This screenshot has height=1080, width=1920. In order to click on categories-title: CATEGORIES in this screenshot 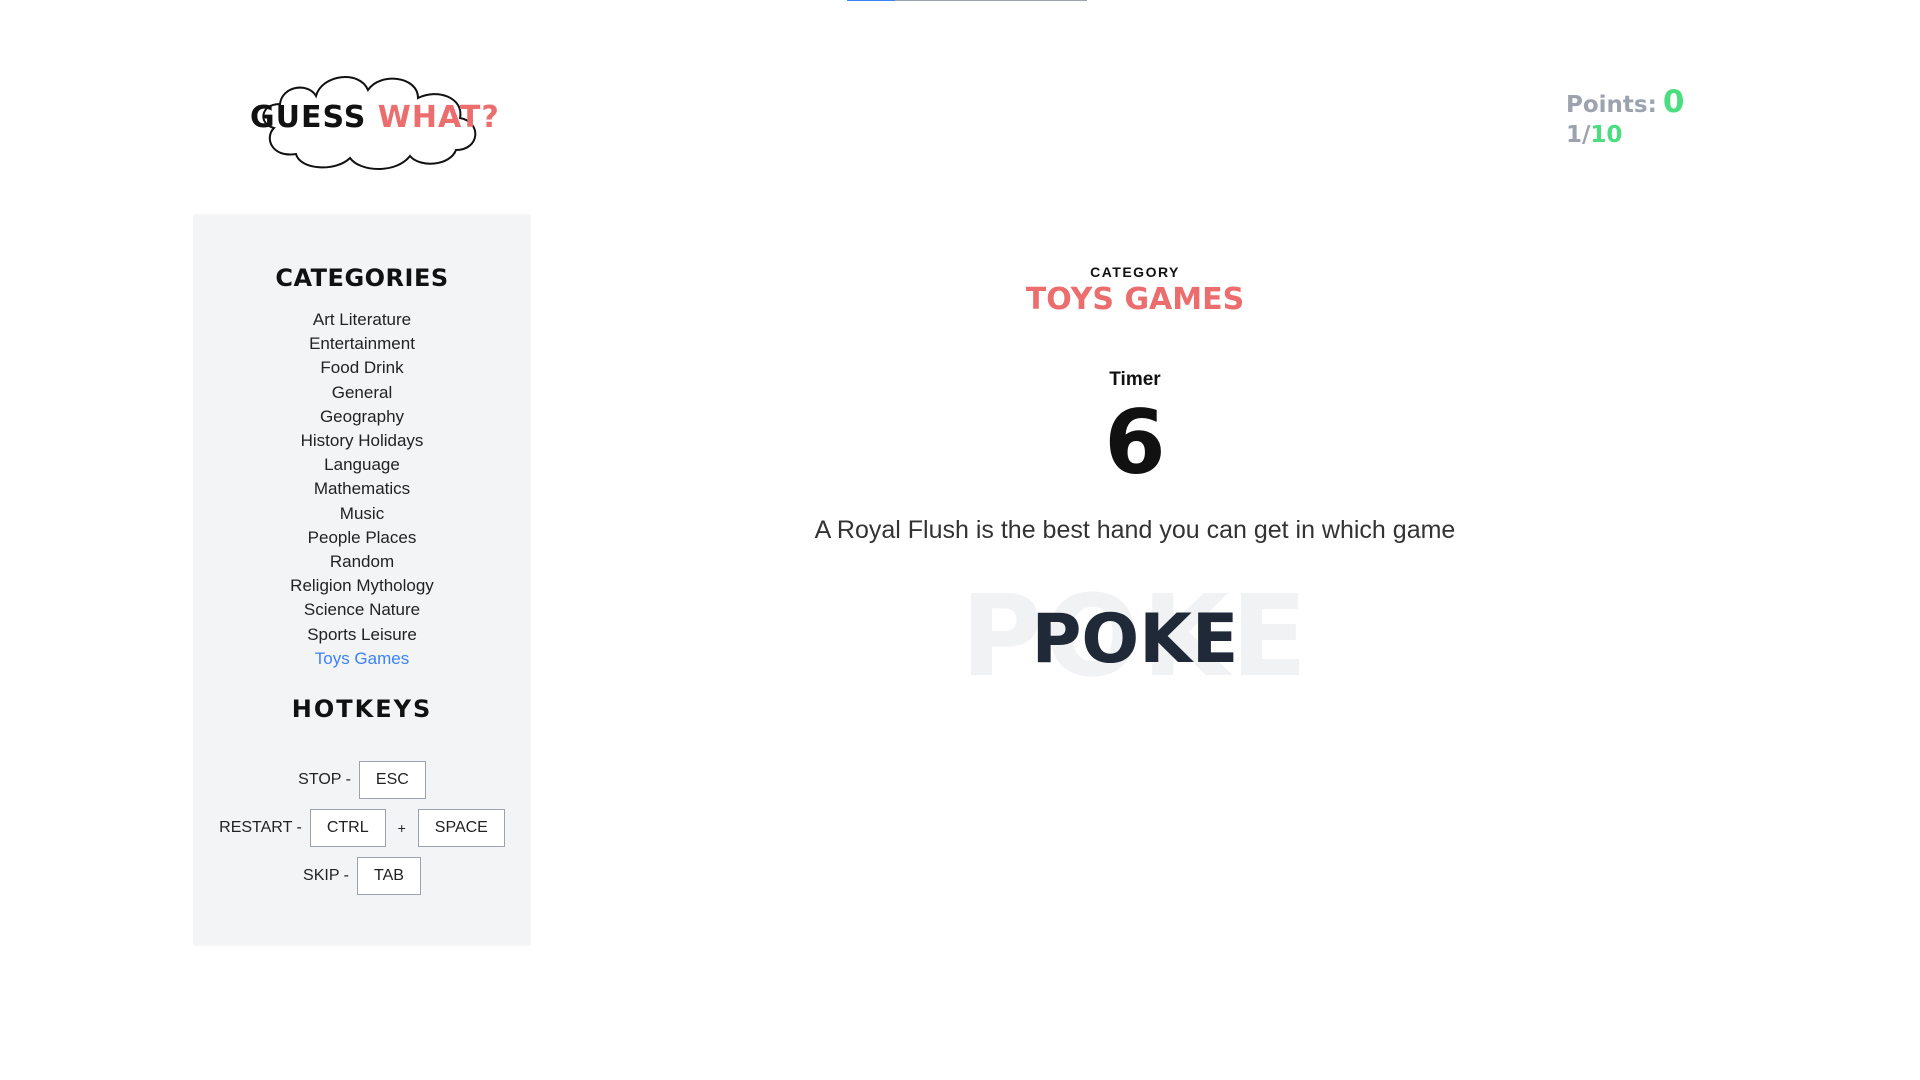, I will do `click(362, 278)`.